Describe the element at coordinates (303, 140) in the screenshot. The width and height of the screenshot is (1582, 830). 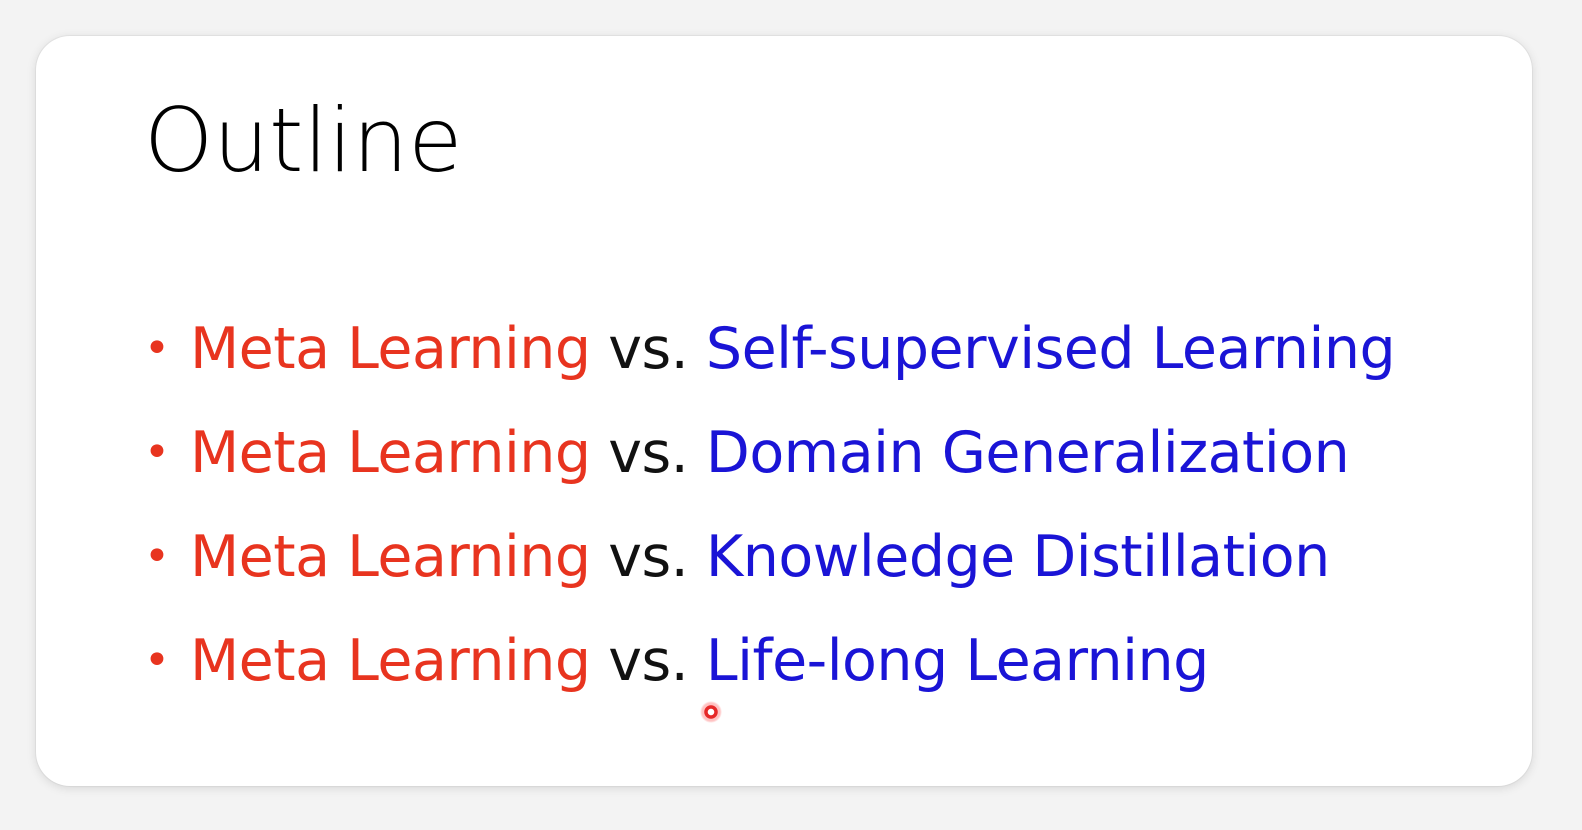
I see `slide-title: Outline` at that location.